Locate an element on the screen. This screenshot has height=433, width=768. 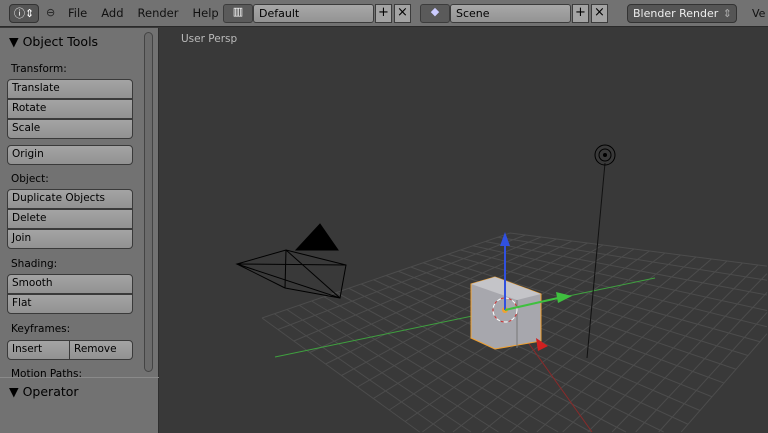
rotate-button: Rotate is located at coordinates (70, 109).